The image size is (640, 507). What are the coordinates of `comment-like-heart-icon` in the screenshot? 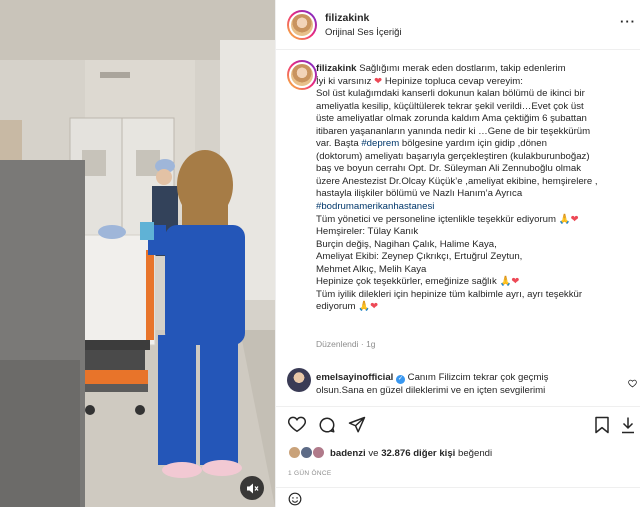 It's located at (632, 384).